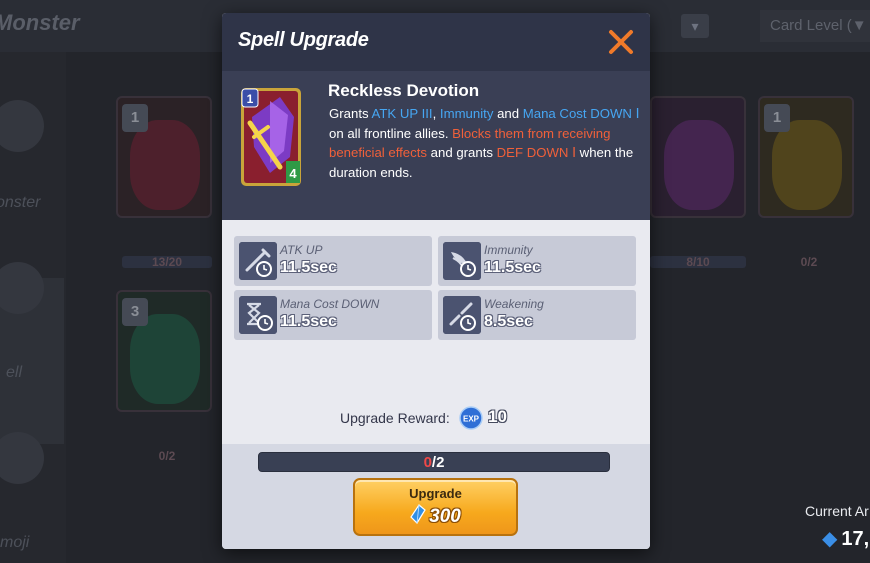 Image resolution: width=870 pixels, height=563 pixels. Describe the element at coordinates (846, 539) in the screenshot. I see `currency-value: ◆ 17,` at that location.